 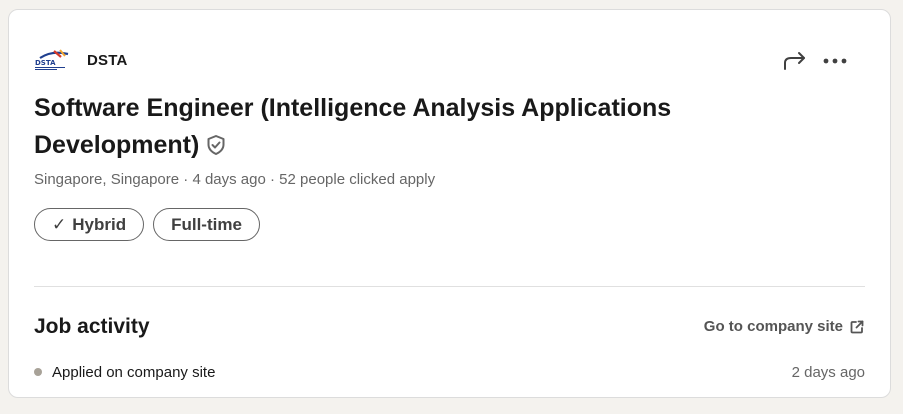 I want to click on job-attributes: ✓ Hybrid Full-time, so click(x=151, y=224).